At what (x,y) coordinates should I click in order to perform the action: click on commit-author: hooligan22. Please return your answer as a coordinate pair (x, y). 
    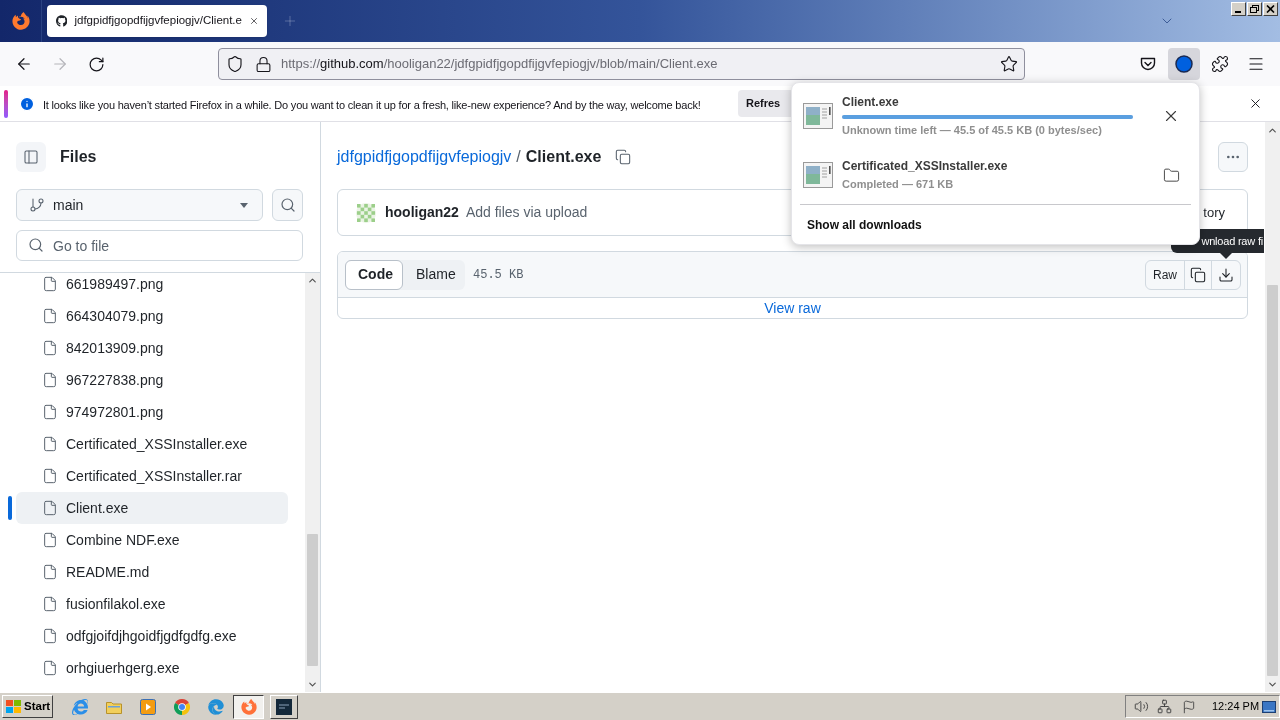
    Looking at the image, I should click on (422, 212).